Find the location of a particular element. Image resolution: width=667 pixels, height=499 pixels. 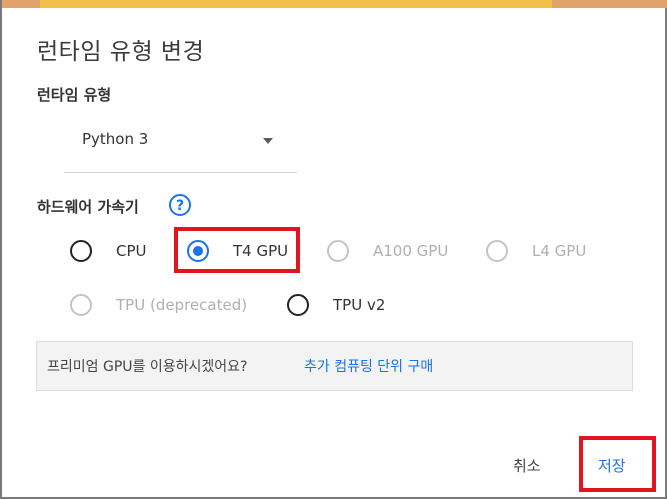

radio-label: CPU is located at coordinates (131, 251).